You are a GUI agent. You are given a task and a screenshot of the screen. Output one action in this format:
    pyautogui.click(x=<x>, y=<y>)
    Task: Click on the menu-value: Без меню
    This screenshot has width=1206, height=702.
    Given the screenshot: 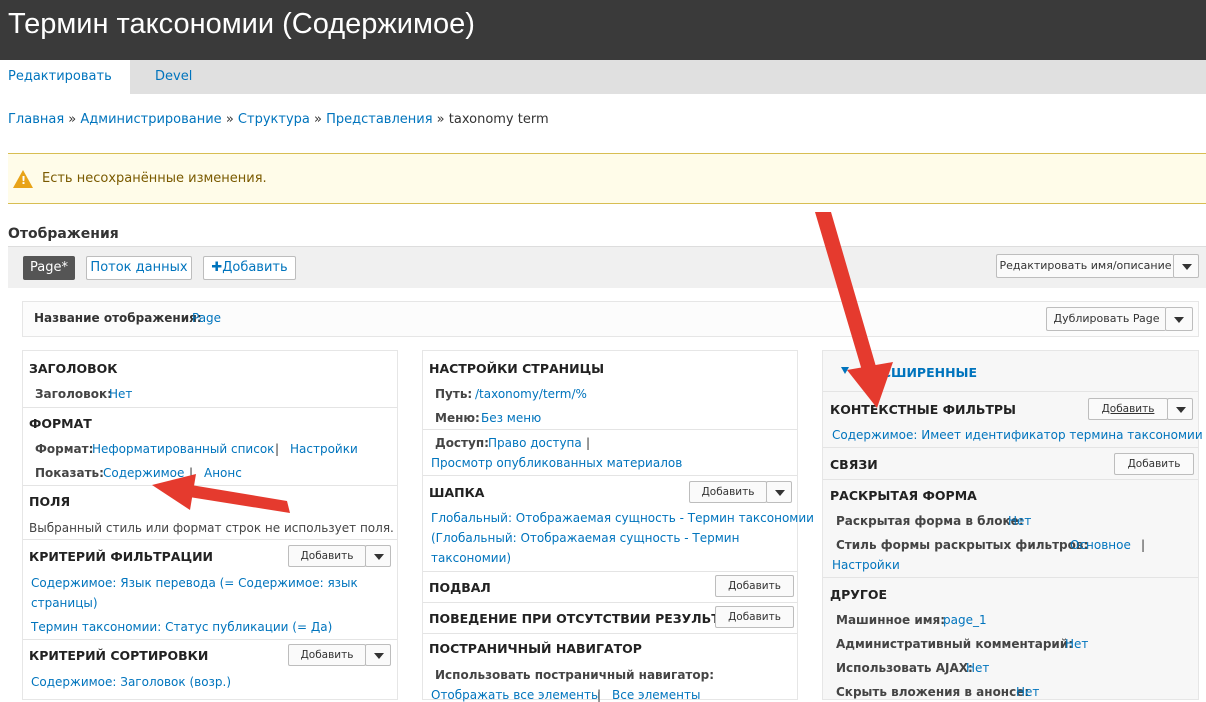 What is the action you would take?
    pyautogui.click(x=511, y=418)
    